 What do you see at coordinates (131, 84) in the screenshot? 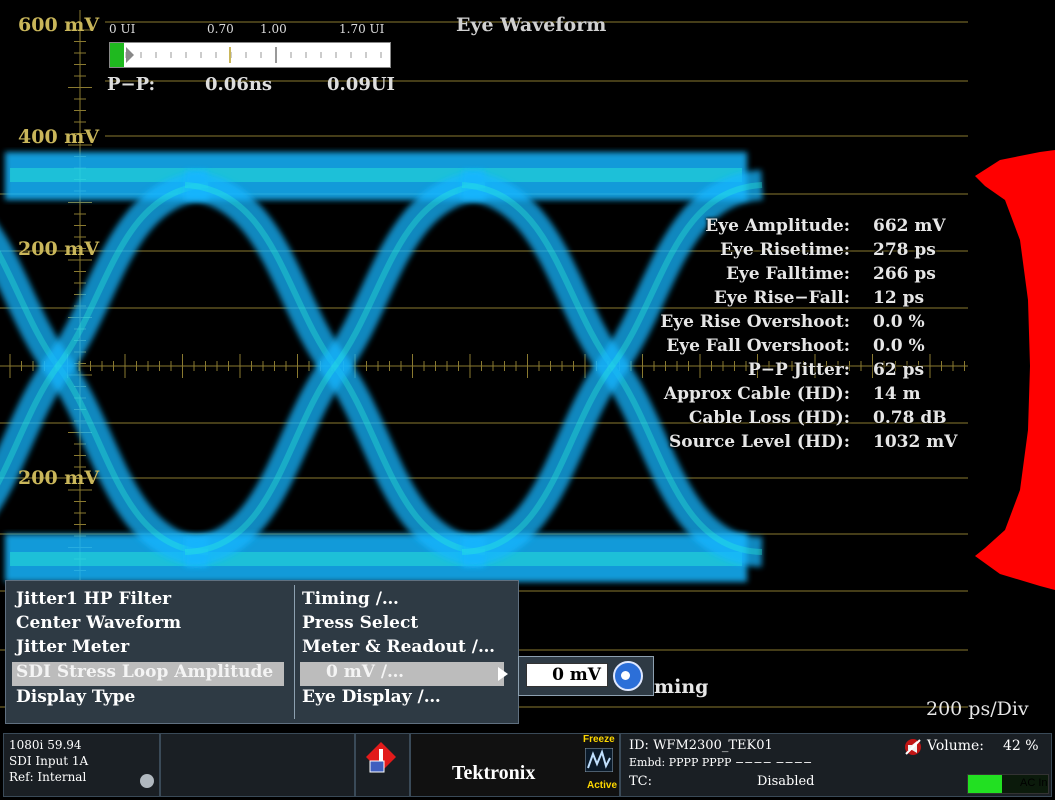
I see `pp-label: P−P:` at bounding box center [131, 84].